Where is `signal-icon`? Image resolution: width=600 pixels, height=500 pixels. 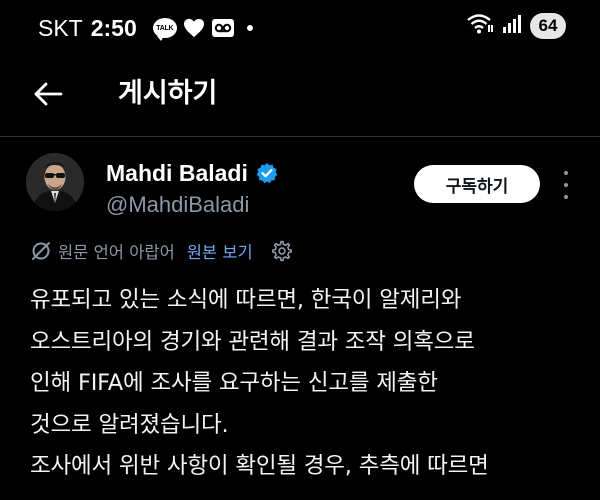 signal-icon is located at coordinates (512, 26).